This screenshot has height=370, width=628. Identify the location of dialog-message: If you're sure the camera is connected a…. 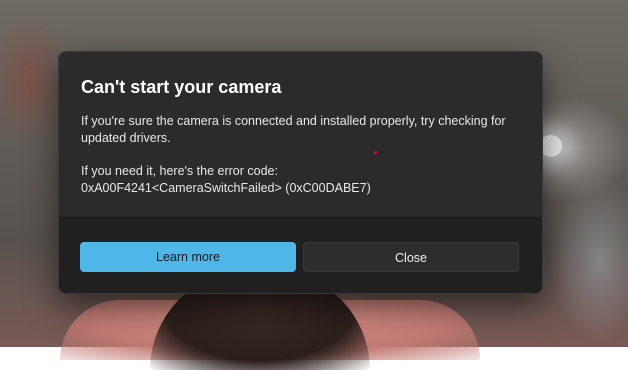
(293, 129).